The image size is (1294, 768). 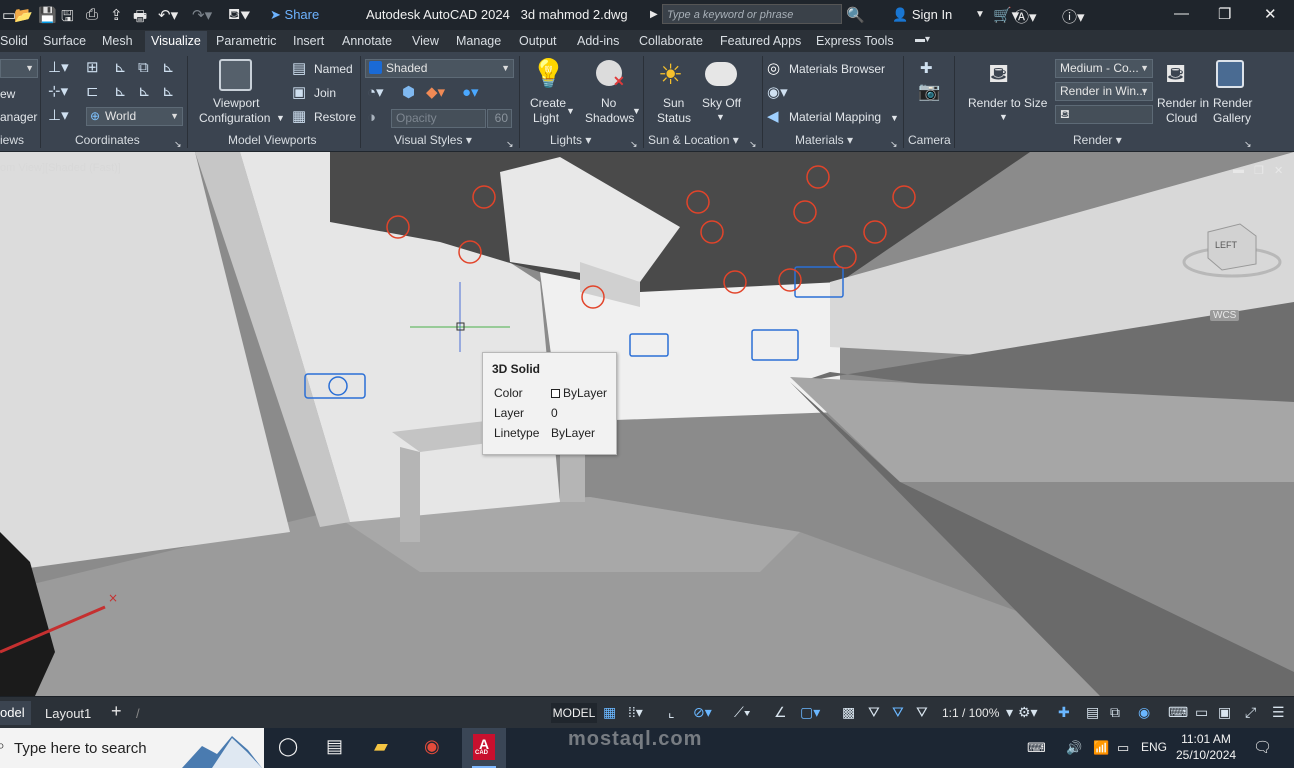 What do you see at coordinates (239, 15) in the screenshot?
I see `teapot-icon: ⛾▾` at bounding box center [239, 15].